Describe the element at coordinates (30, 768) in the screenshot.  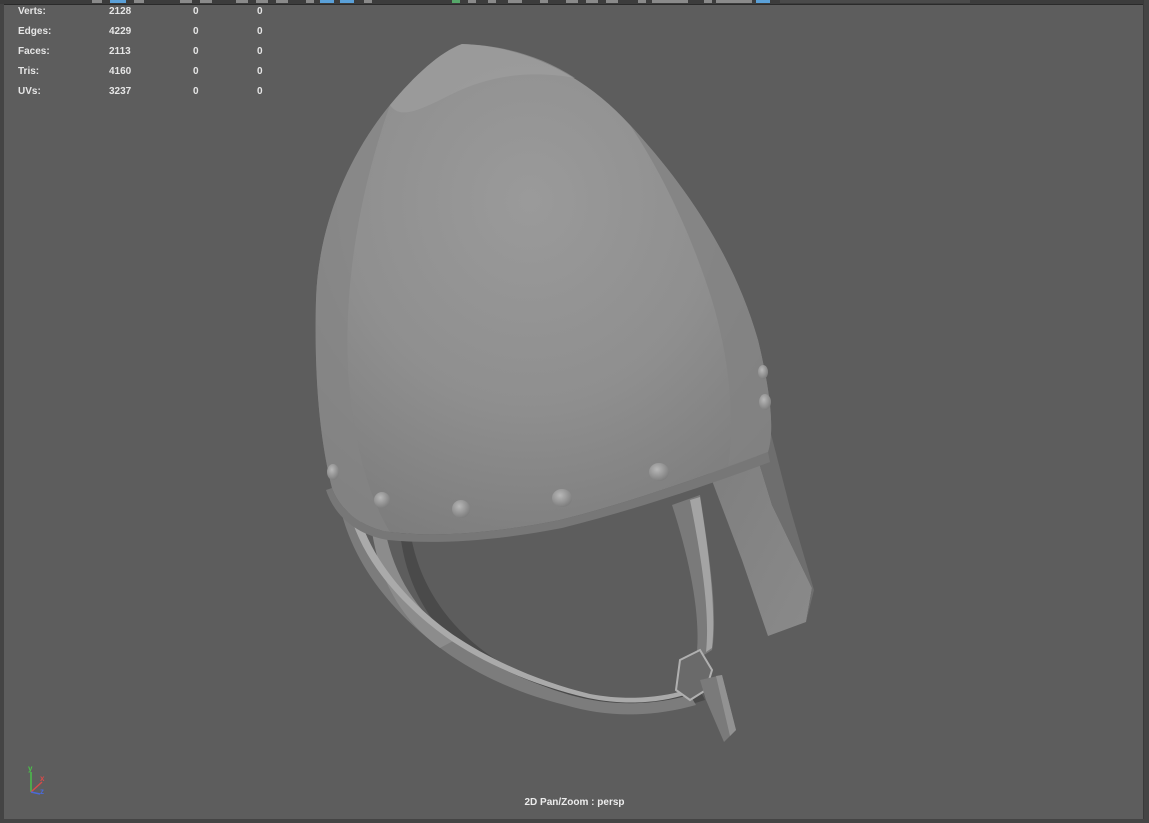
I see `y-axis-label: y` at that location.